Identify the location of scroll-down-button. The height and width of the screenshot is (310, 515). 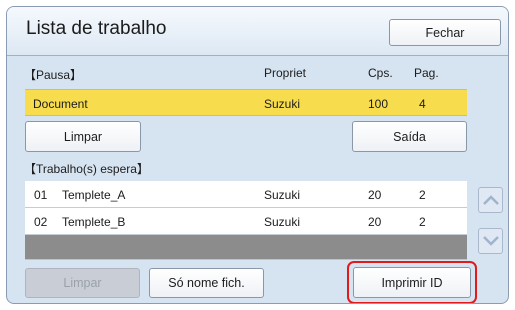
(490, 241).